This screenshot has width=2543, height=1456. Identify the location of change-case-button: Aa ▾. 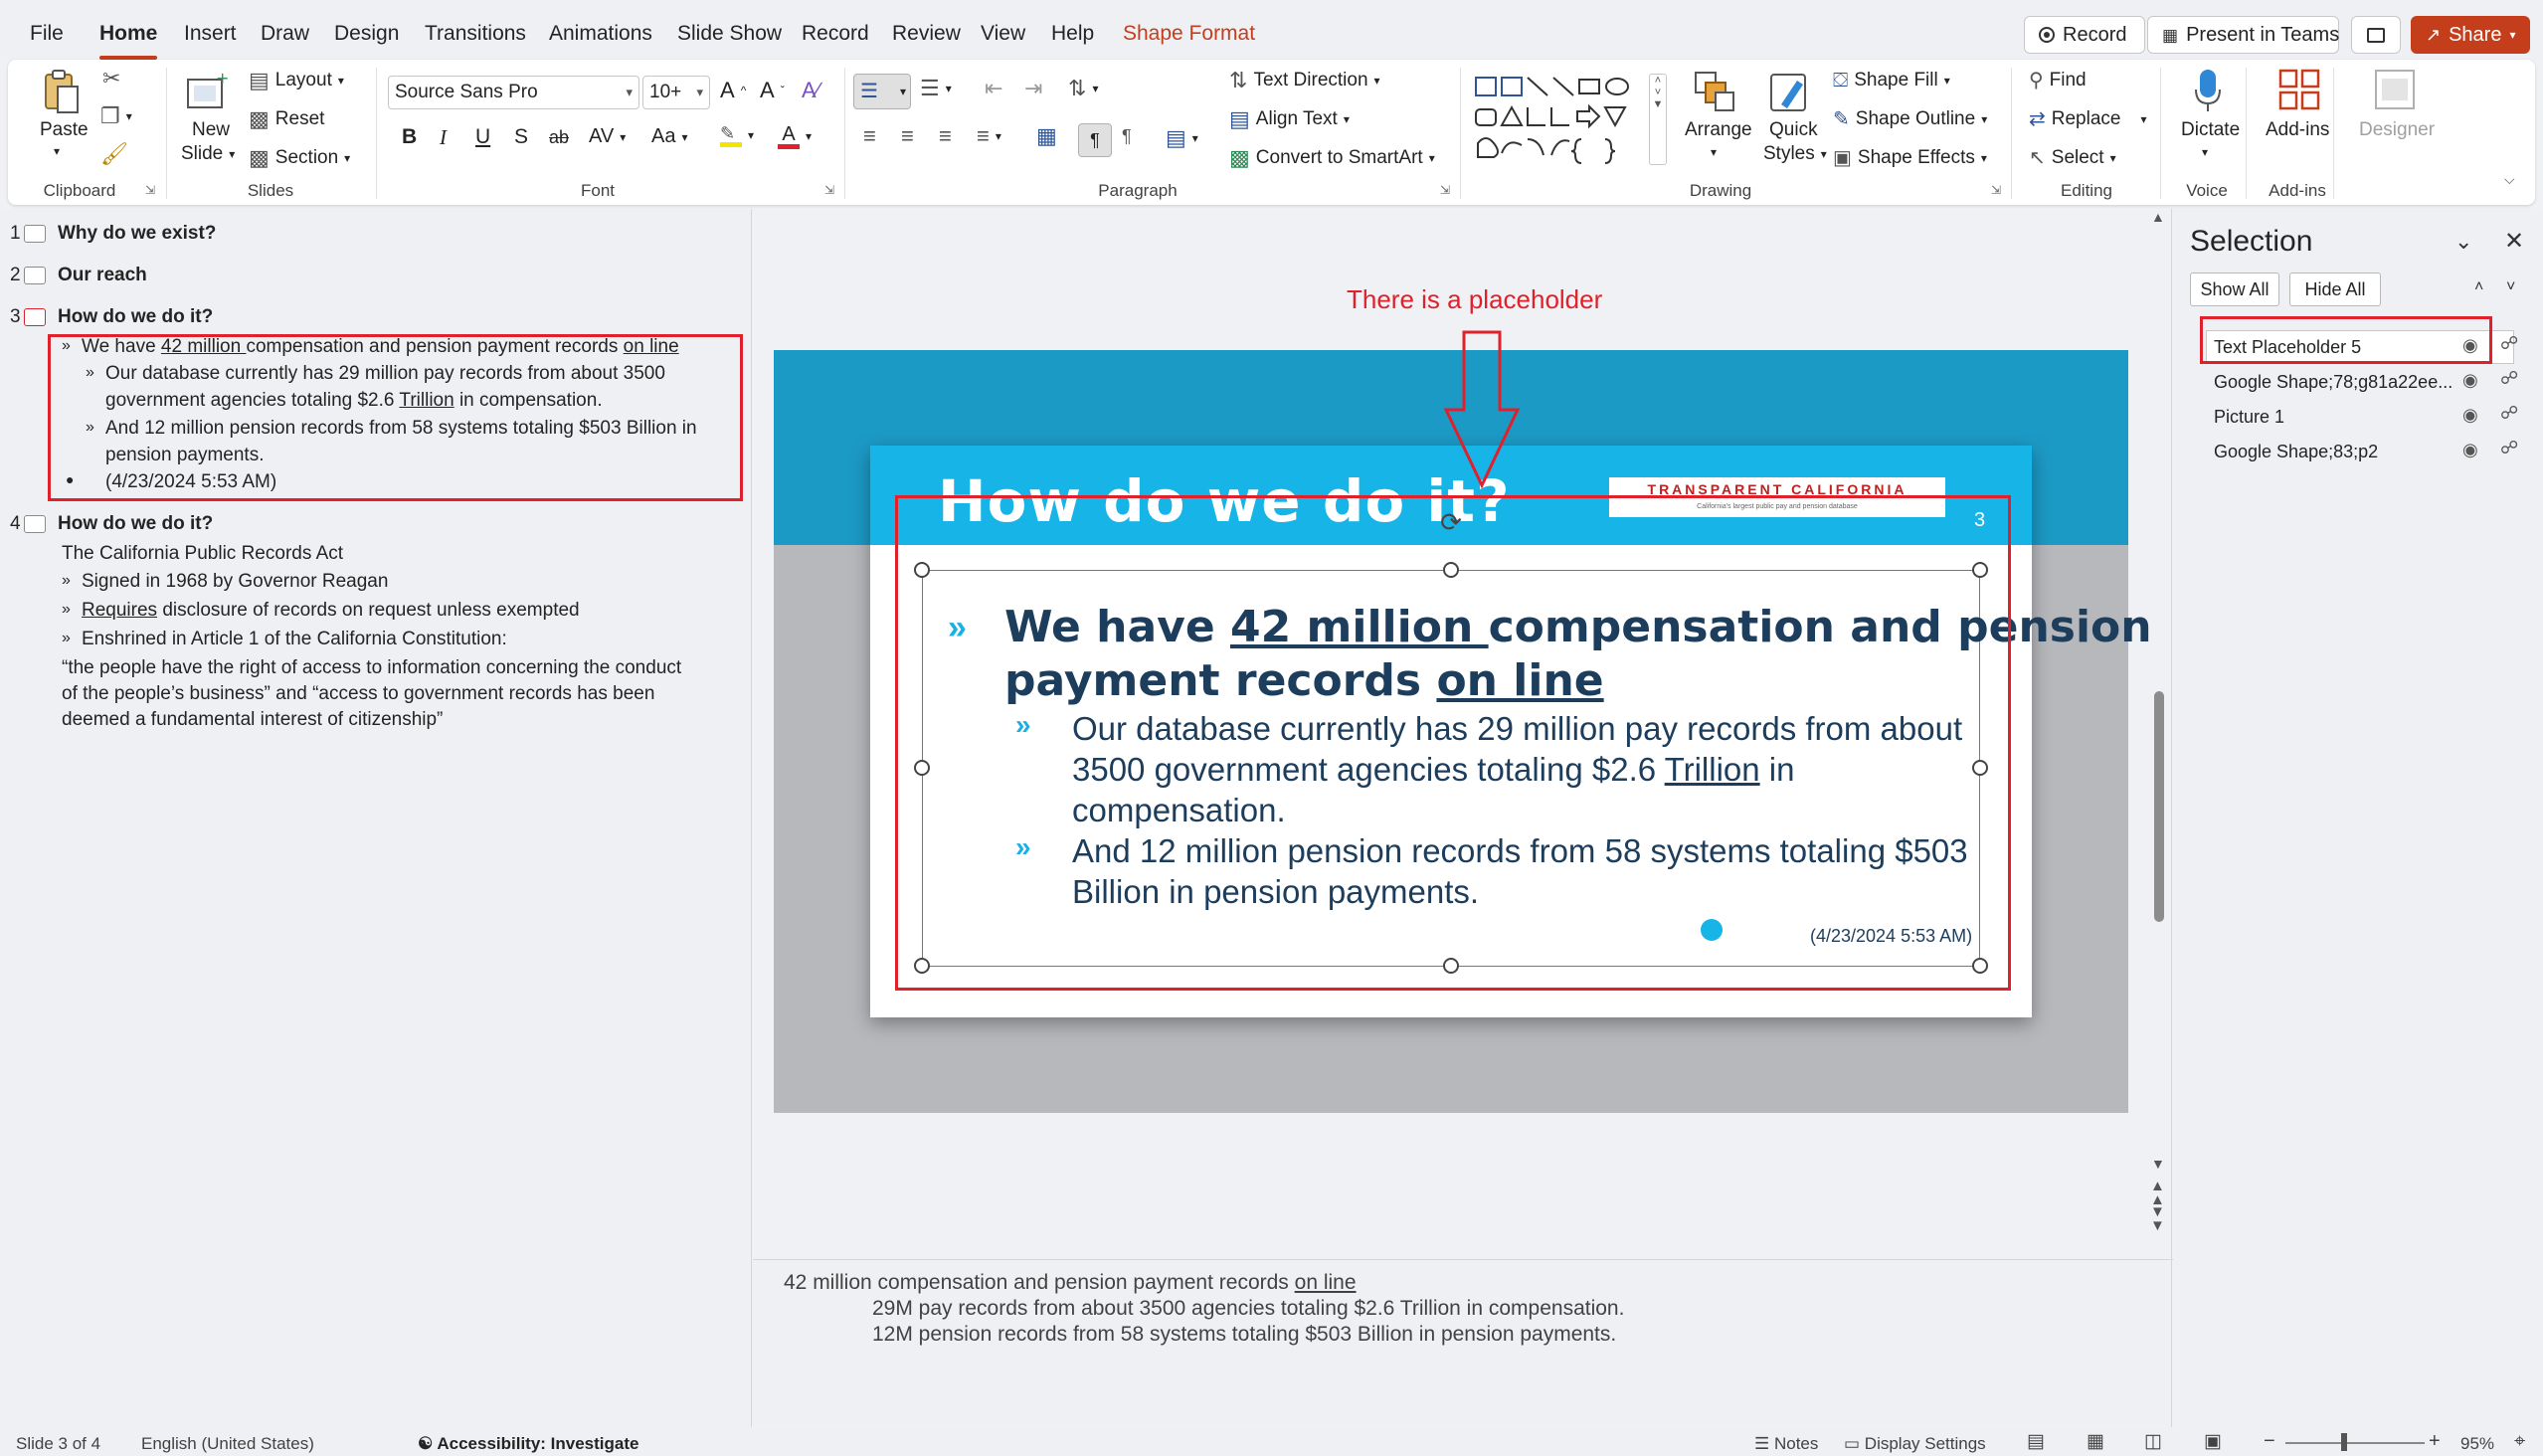
(669, 136).